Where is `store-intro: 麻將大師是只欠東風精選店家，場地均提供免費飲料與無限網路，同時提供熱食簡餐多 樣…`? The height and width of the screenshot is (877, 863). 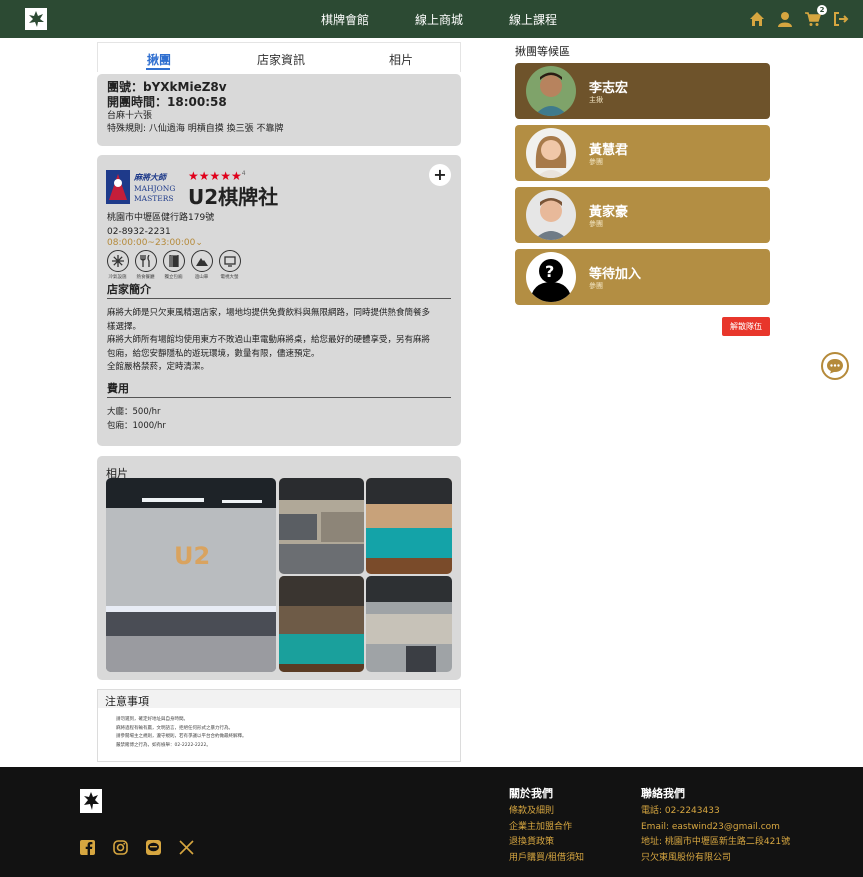 store-intro: 麻將大師是只欠東風精選店家，場地均提供免費飲料與無限網路，同時提供熱食簡餐多 樣… is located at coordinates (280, 341).